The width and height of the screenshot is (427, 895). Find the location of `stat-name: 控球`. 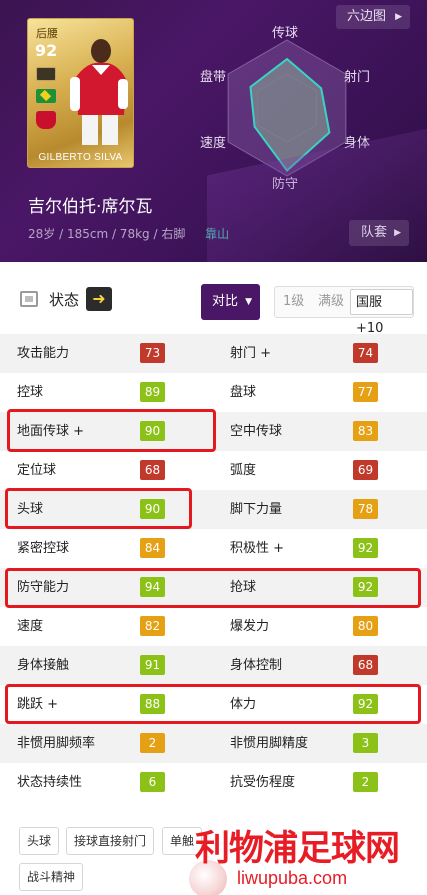

stat-name: 控球 is located at coordinates (30, 392).